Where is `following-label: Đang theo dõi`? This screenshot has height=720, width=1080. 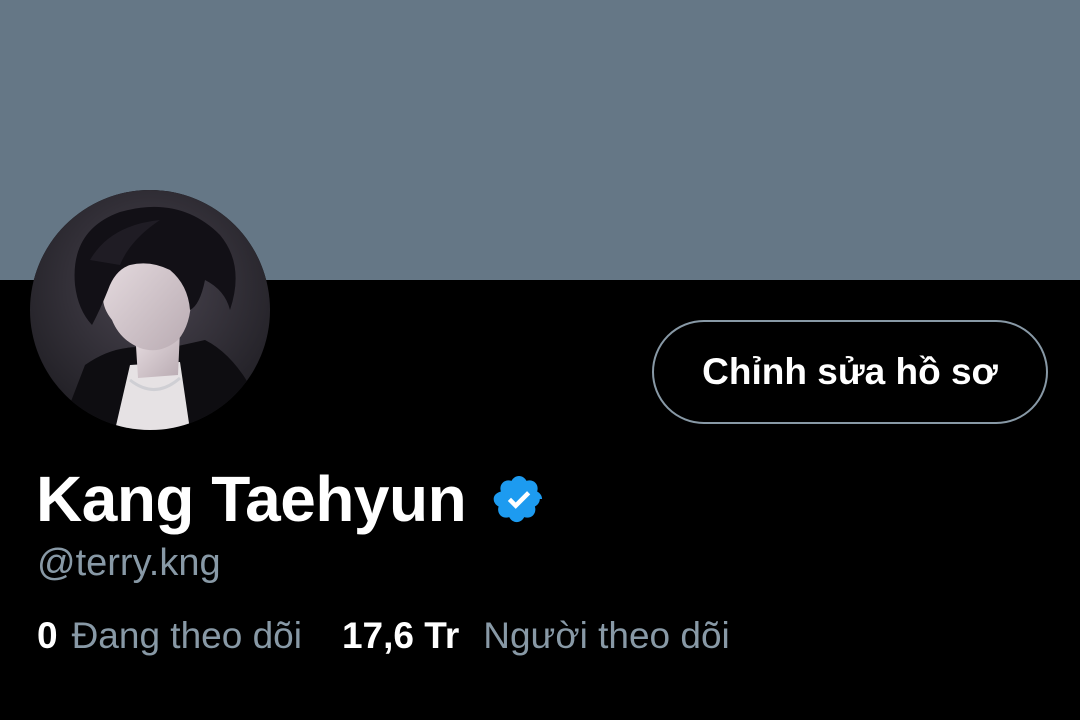
following-label: Đang theo dõi is located at coordinates (186, 635).